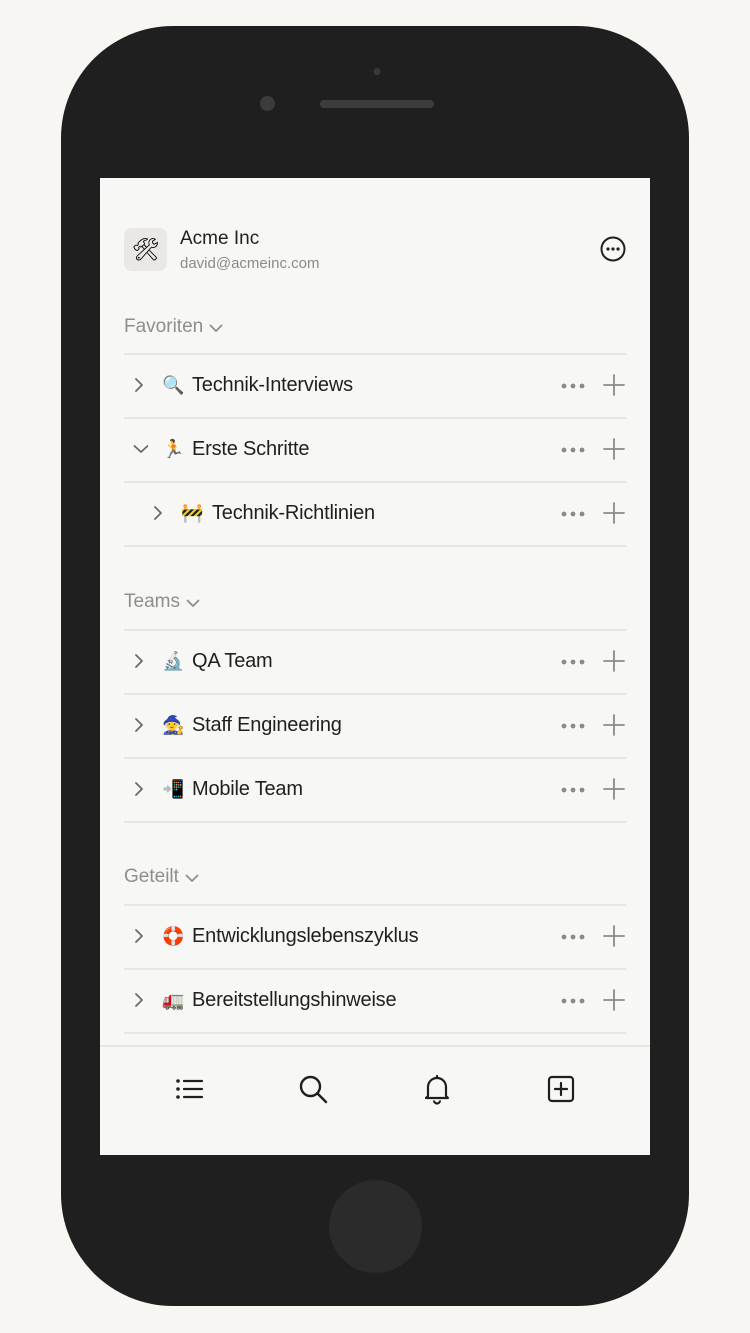 Image resolution: width=750 pixels, height=1333 pixels. What do you see at coordinates (437, 1089) in the screenshot?
I see `bell-icon` at bounding box center [437, 1089].